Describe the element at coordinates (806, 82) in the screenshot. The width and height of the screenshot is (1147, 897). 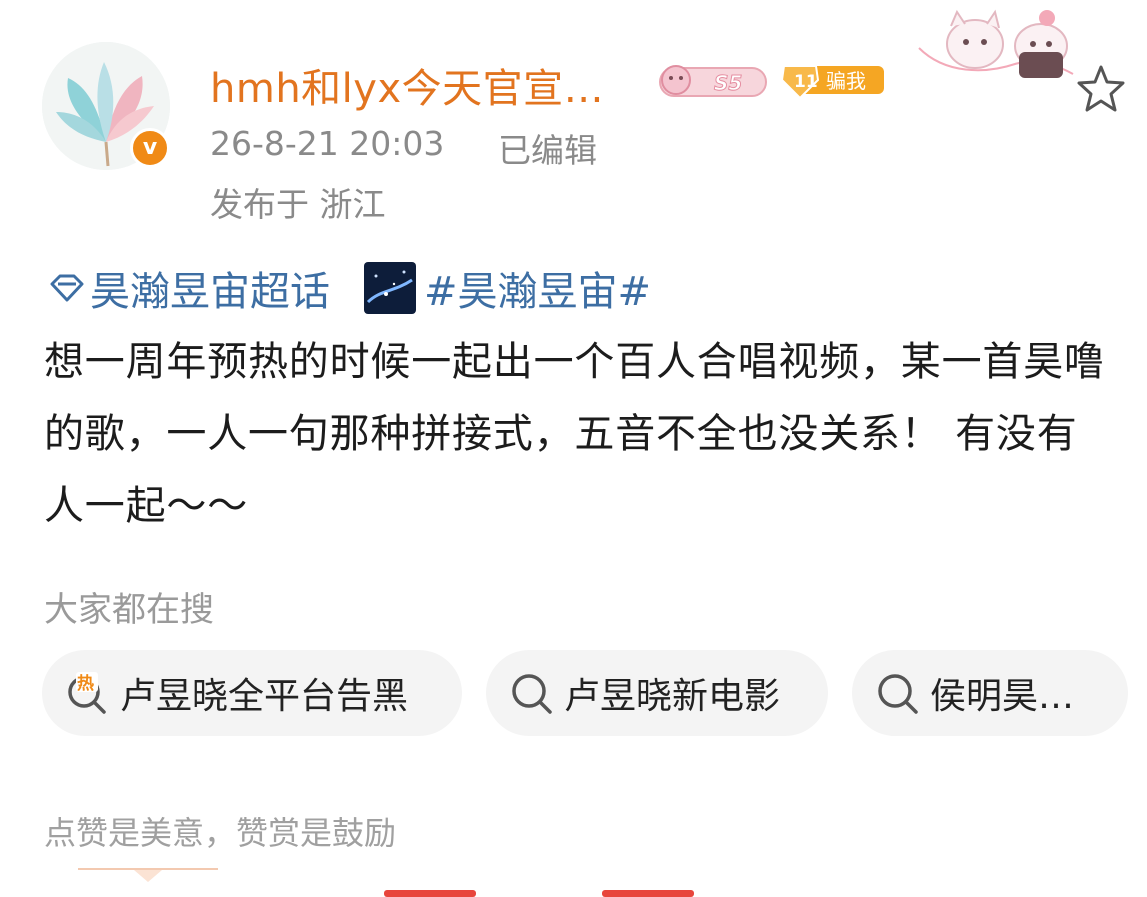
I see `fan-level-number: 11` at that location.